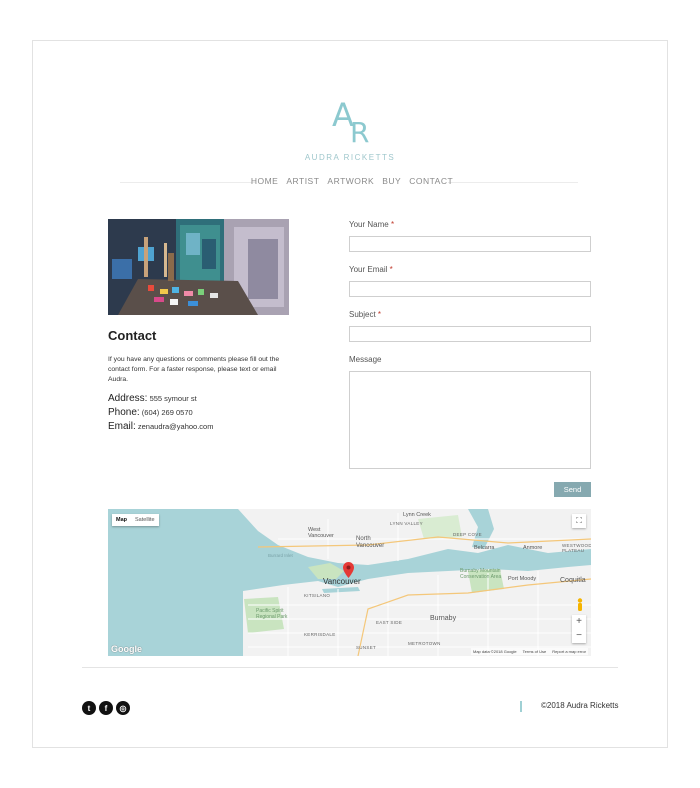 Image resolution: width=700 pixels, height=788 pixels. What do you see at coordinates (569, 651) in the screenshot?
I see `report-map-error-link: Report a map error` at bounding box center [569, 651].